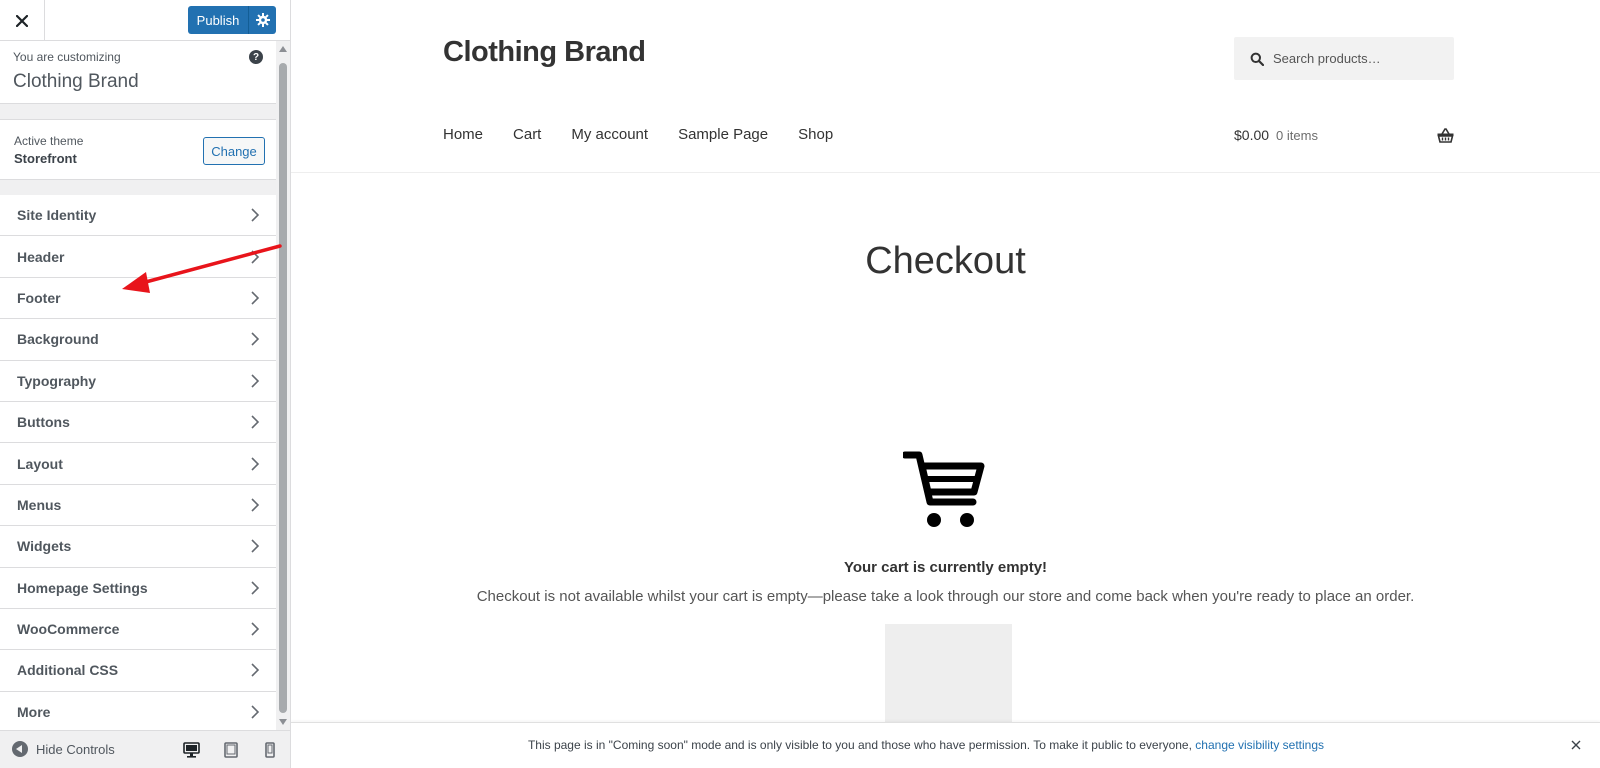 The width and height of the screenshot is (1600, 768). Describe the element at coordinates (68, 629) in the screenshot. I see `section-label: WooCommerce` at that location.